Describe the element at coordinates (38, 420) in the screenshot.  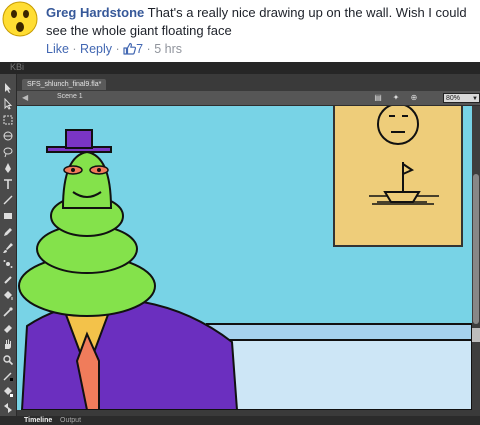
I see `tab-timeline: Timeline` at that location.